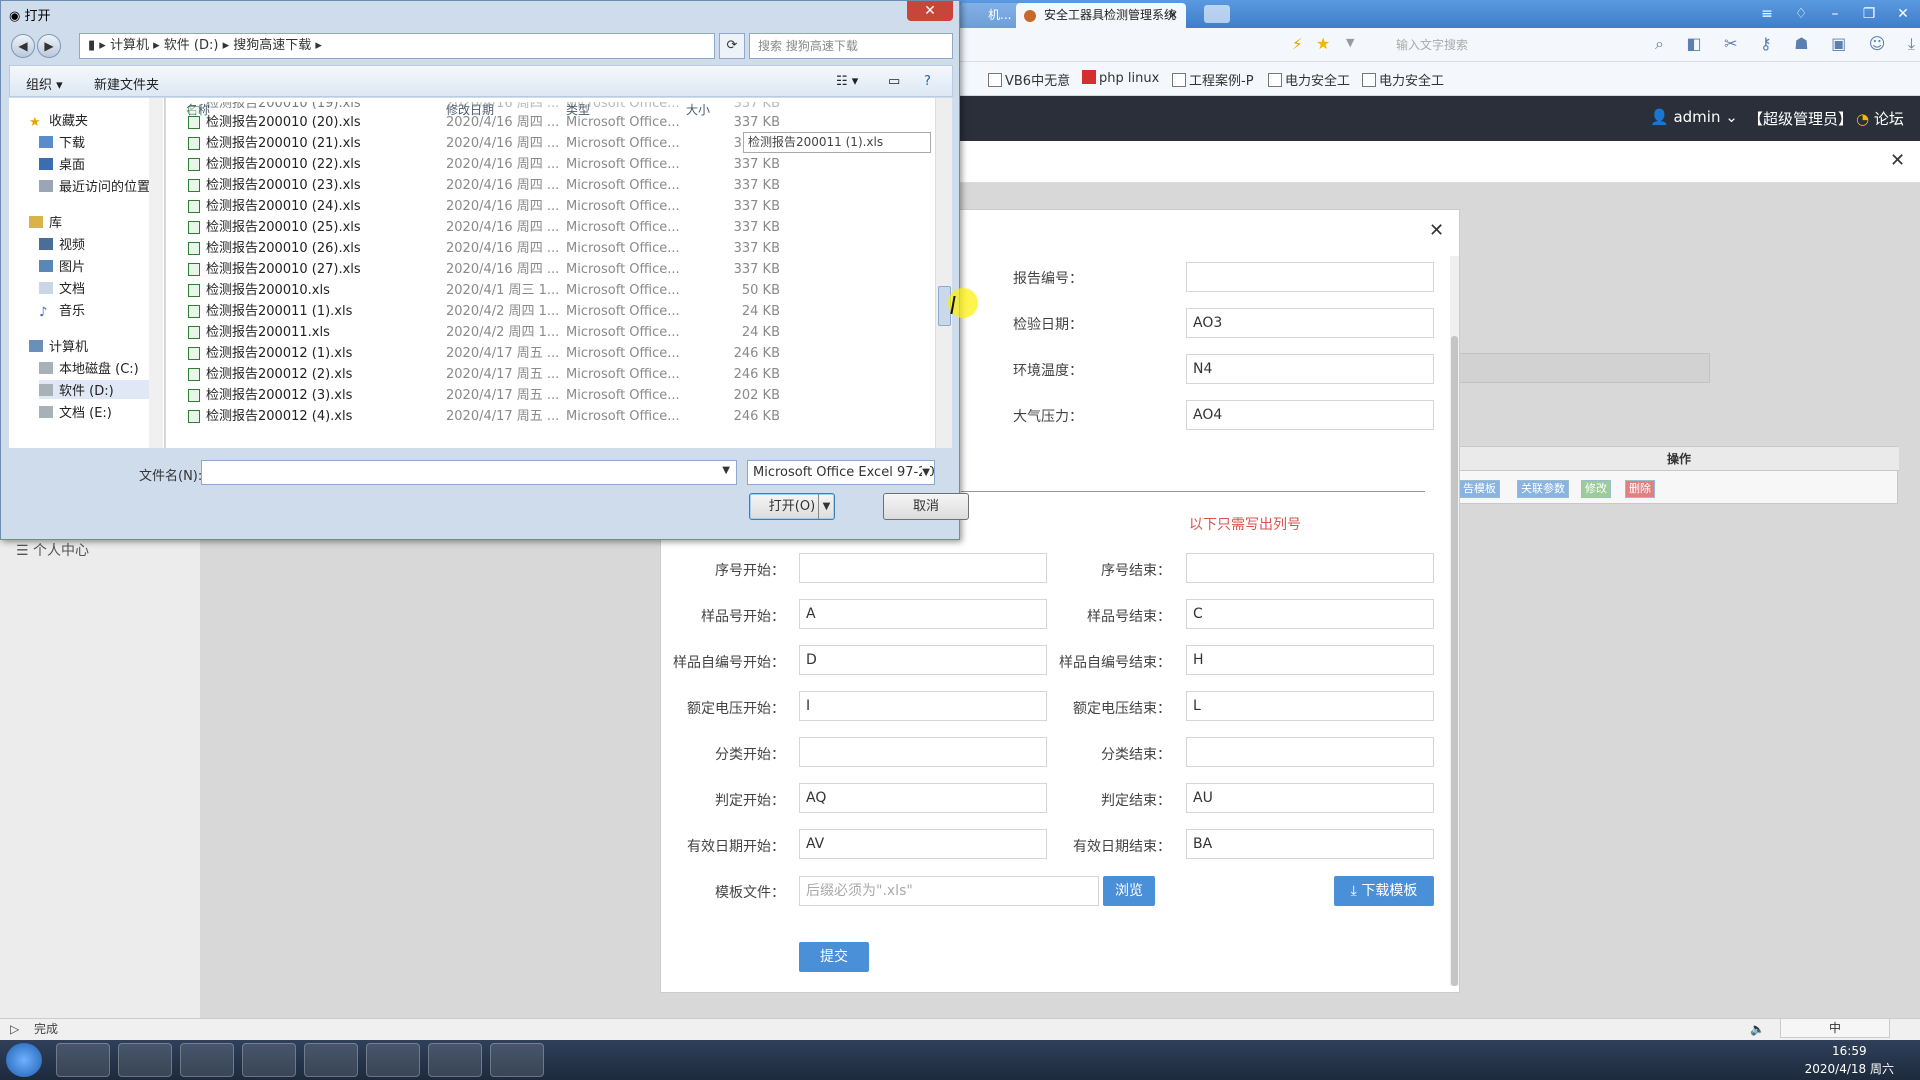 The image size is (1920, 1080). Describe the element at coordinates (1213, 79) in the screenshot. I see `bookmark-item: 工程案例-P` at that location.